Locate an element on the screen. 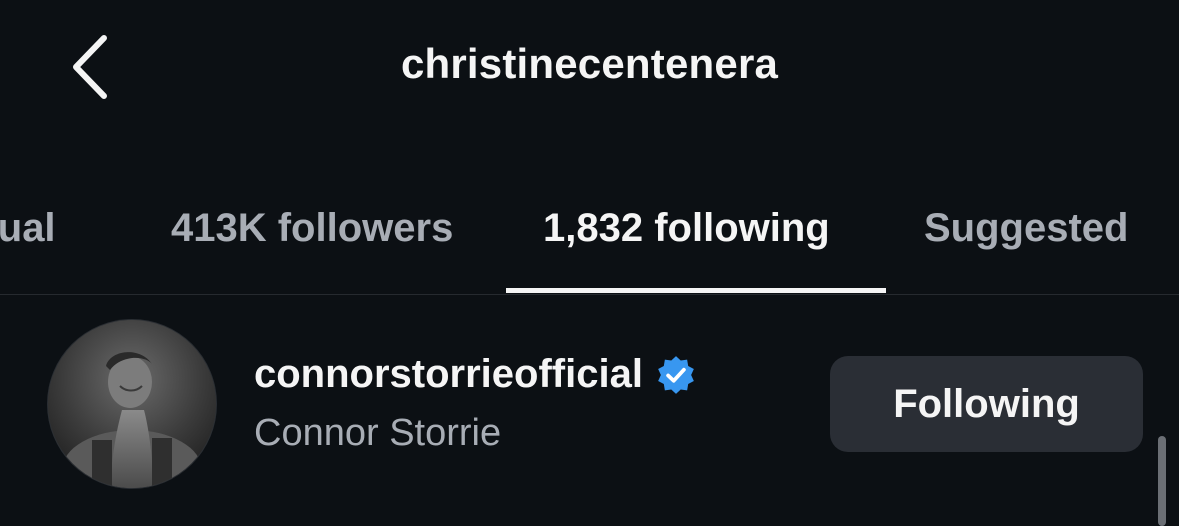 The width and height of the screenshot is (1179, 526). page-title: christinecentenera is located at coordinates (589, 63).